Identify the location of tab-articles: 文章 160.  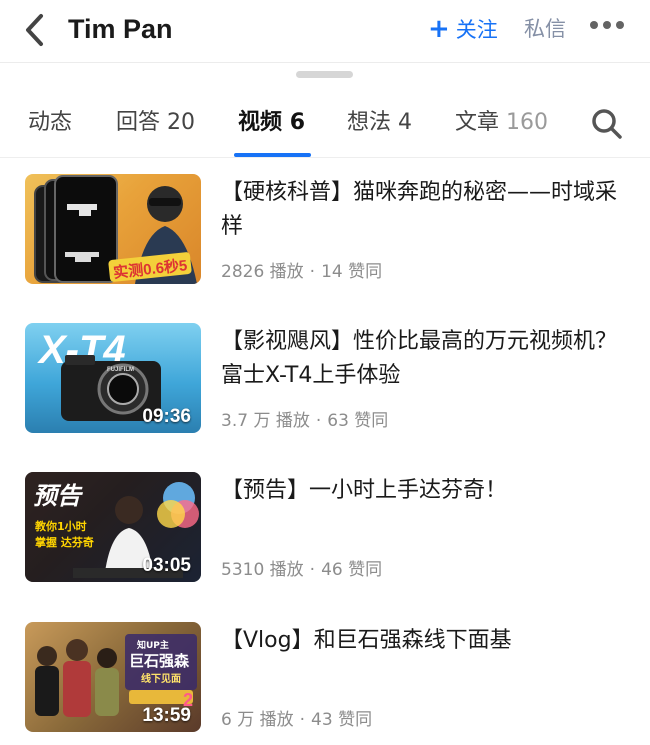
(501, 123).